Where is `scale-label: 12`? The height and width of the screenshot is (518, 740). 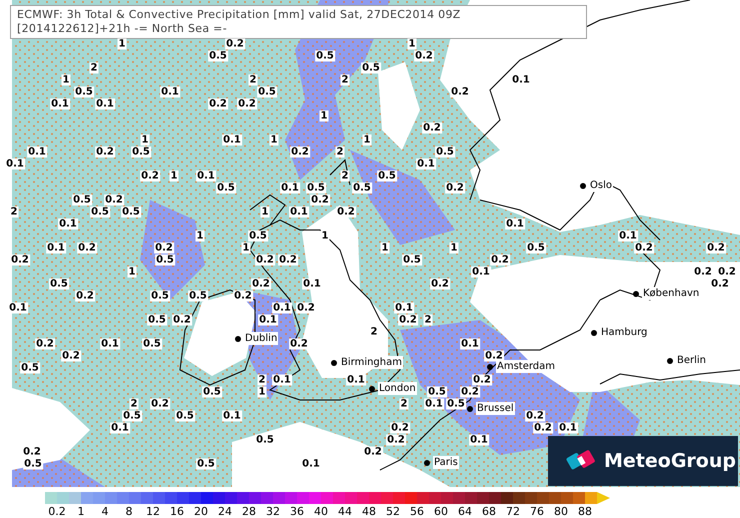
scale-label: 12 is located at coordinates (153, 512).